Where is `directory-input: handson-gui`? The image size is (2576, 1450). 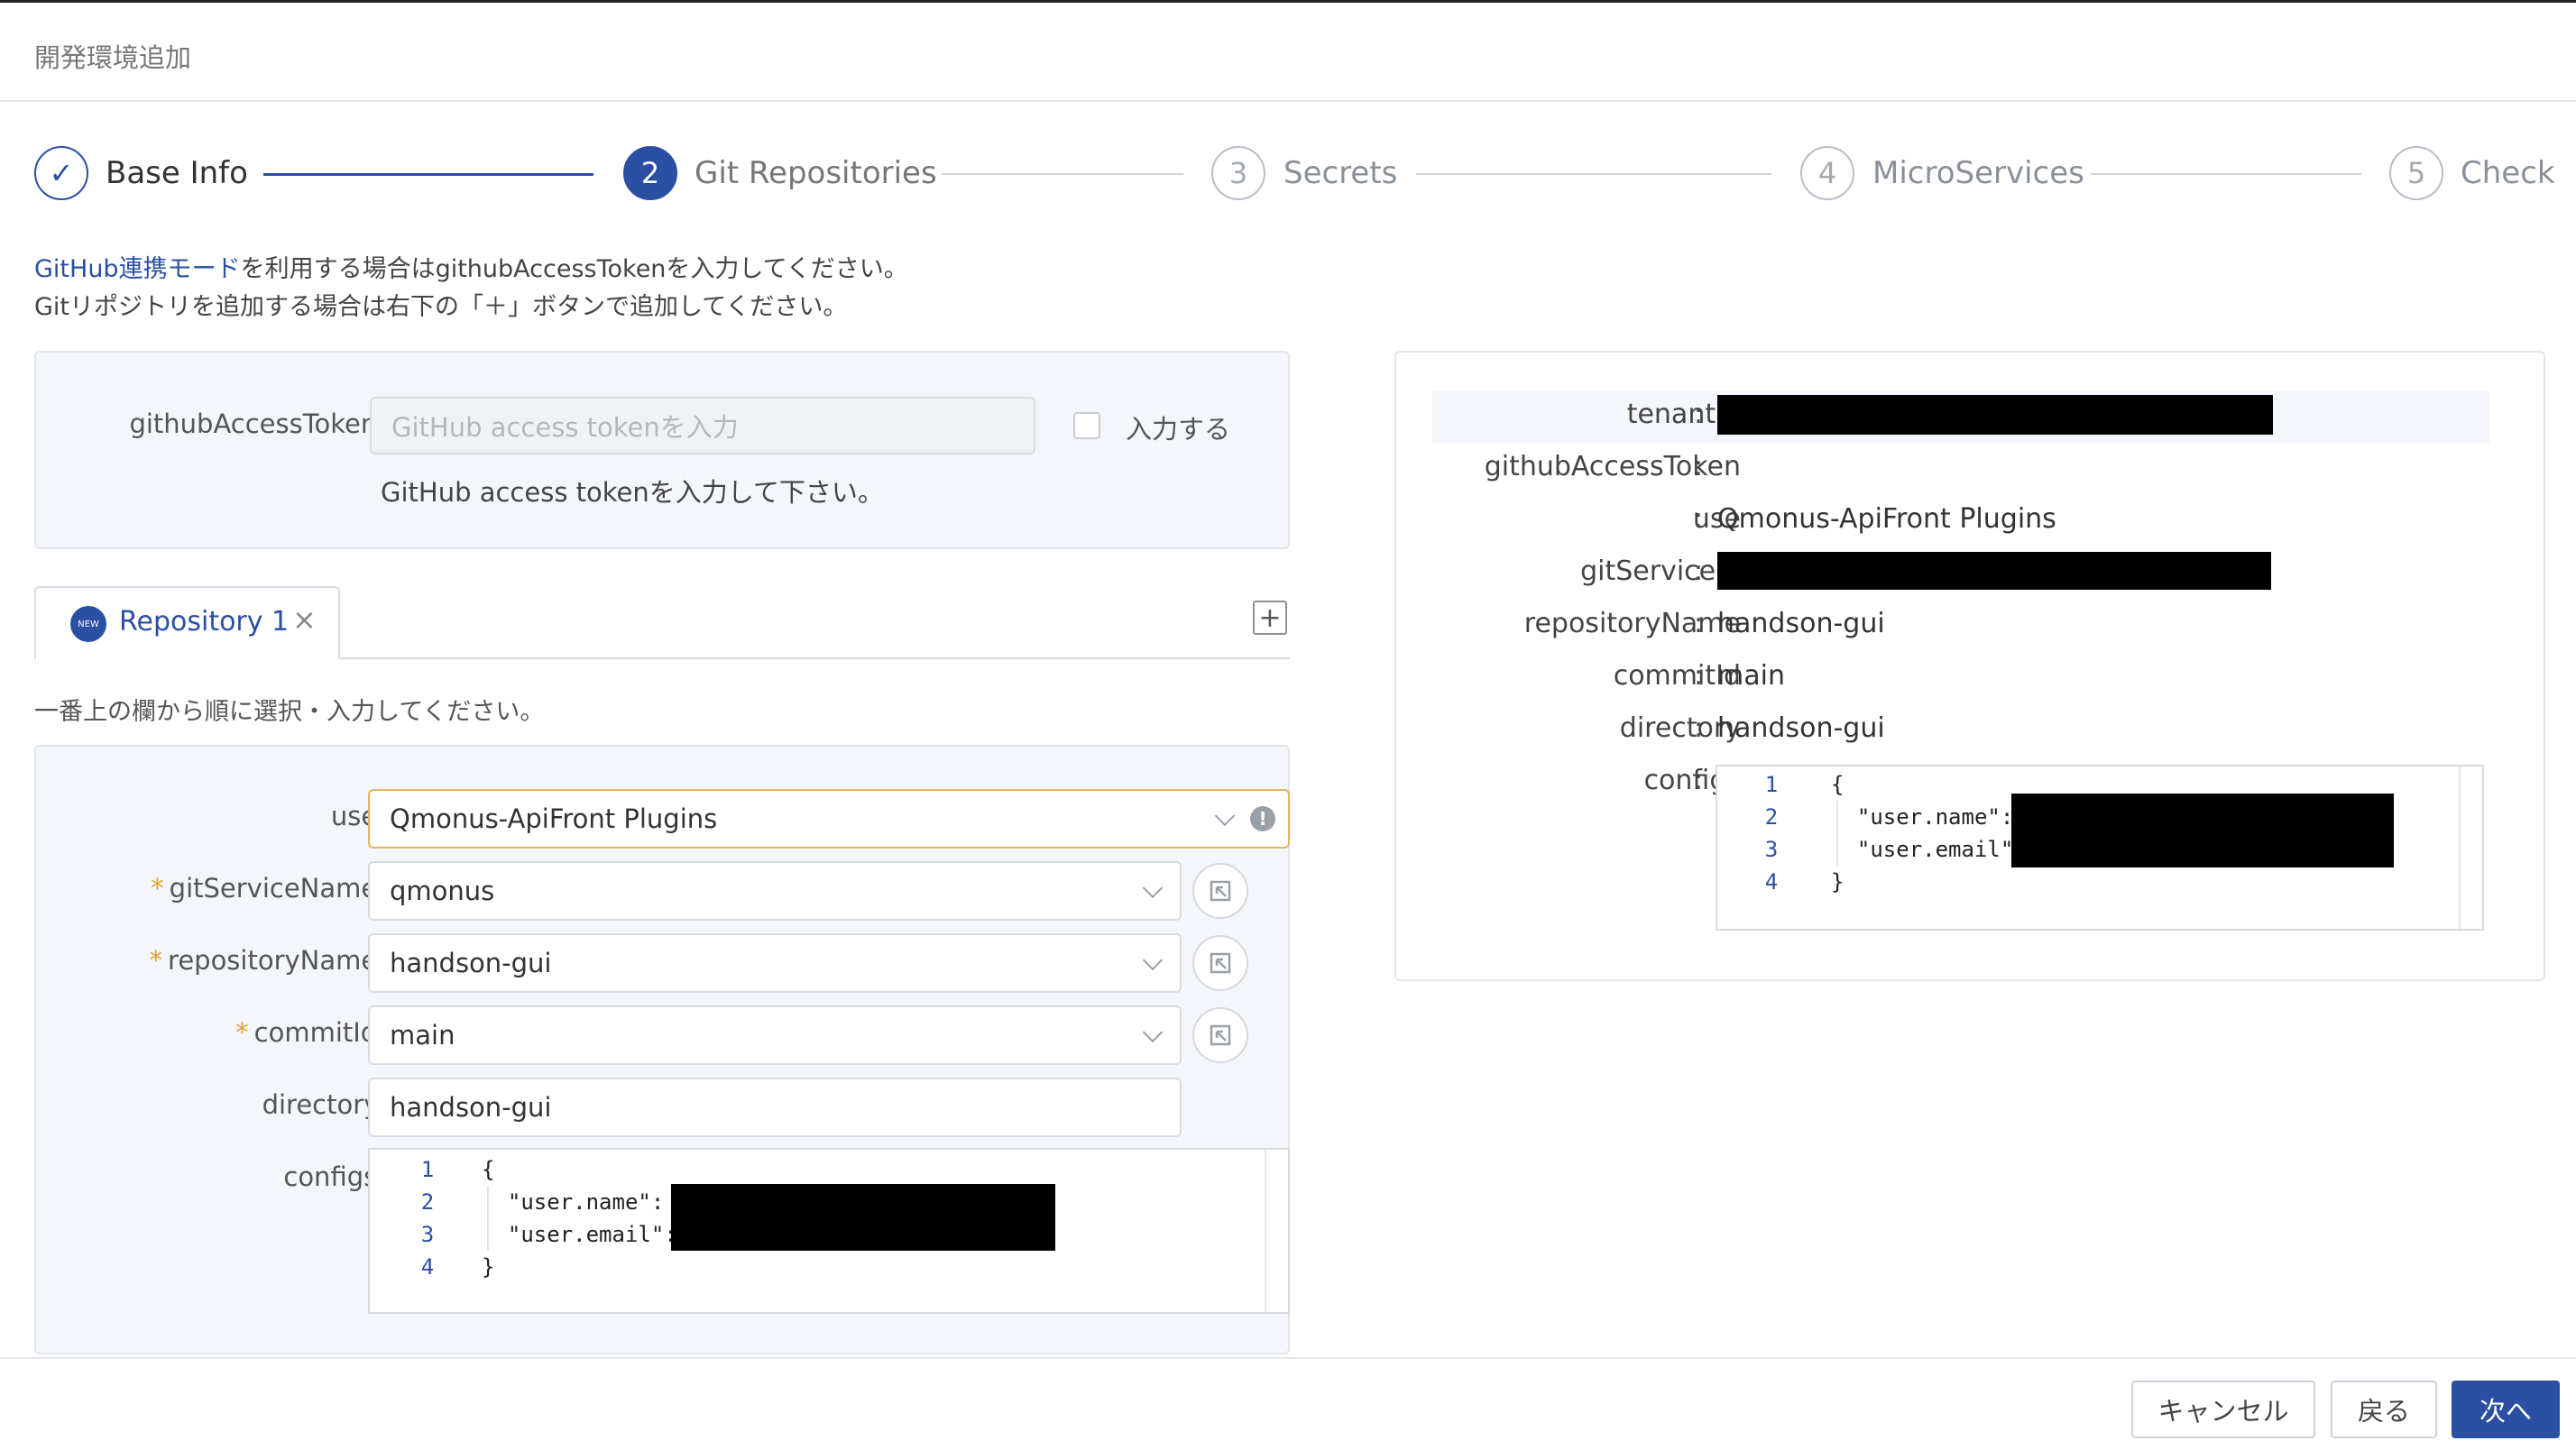
directory-input: handson-gui is located at coordinates (775, 1107).